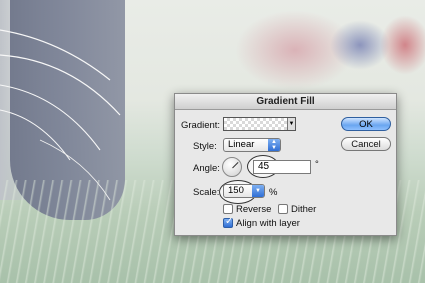 This screenshot has width=425, height=283. I want to click on scale-label: Scale:, so click(206, 192).